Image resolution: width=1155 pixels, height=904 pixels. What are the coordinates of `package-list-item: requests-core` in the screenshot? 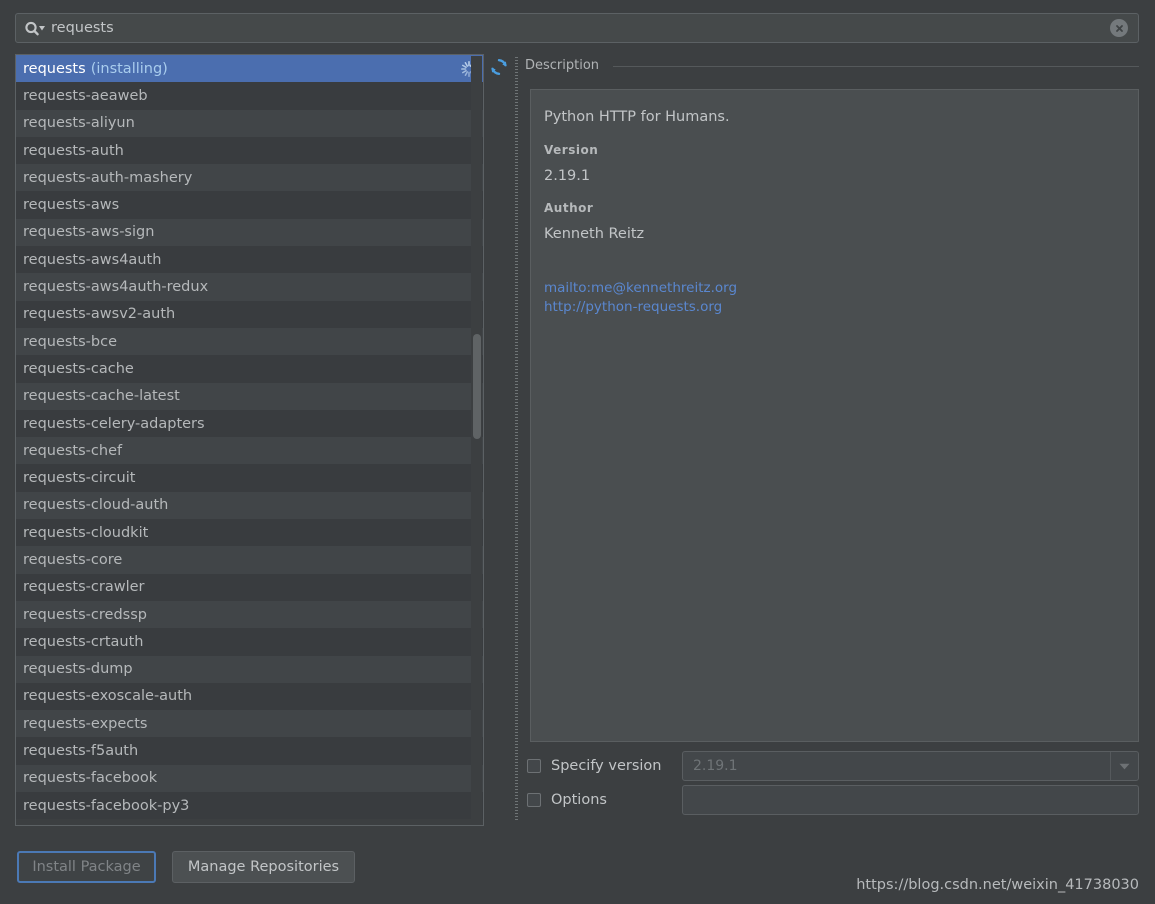 It's located at (249, 560).